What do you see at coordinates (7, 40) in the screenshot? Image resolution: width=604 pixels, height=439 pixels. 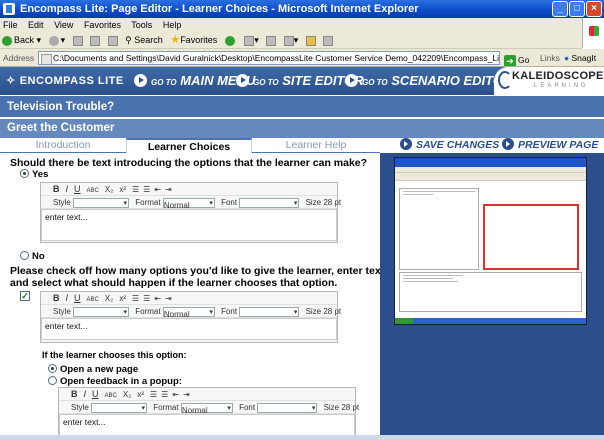 I see `back-arrow-icon` at bounding box center [7, 40].